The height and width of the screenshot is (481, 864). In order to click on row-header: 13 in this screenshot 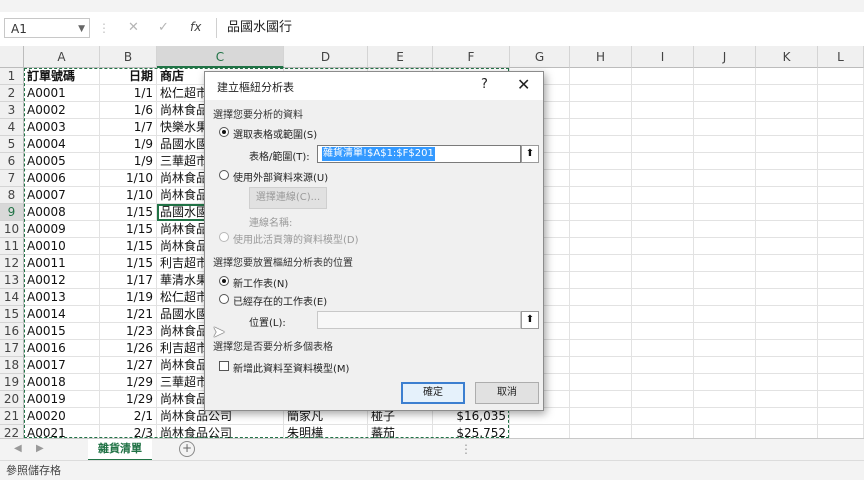, I will do `click(12, 280)`.